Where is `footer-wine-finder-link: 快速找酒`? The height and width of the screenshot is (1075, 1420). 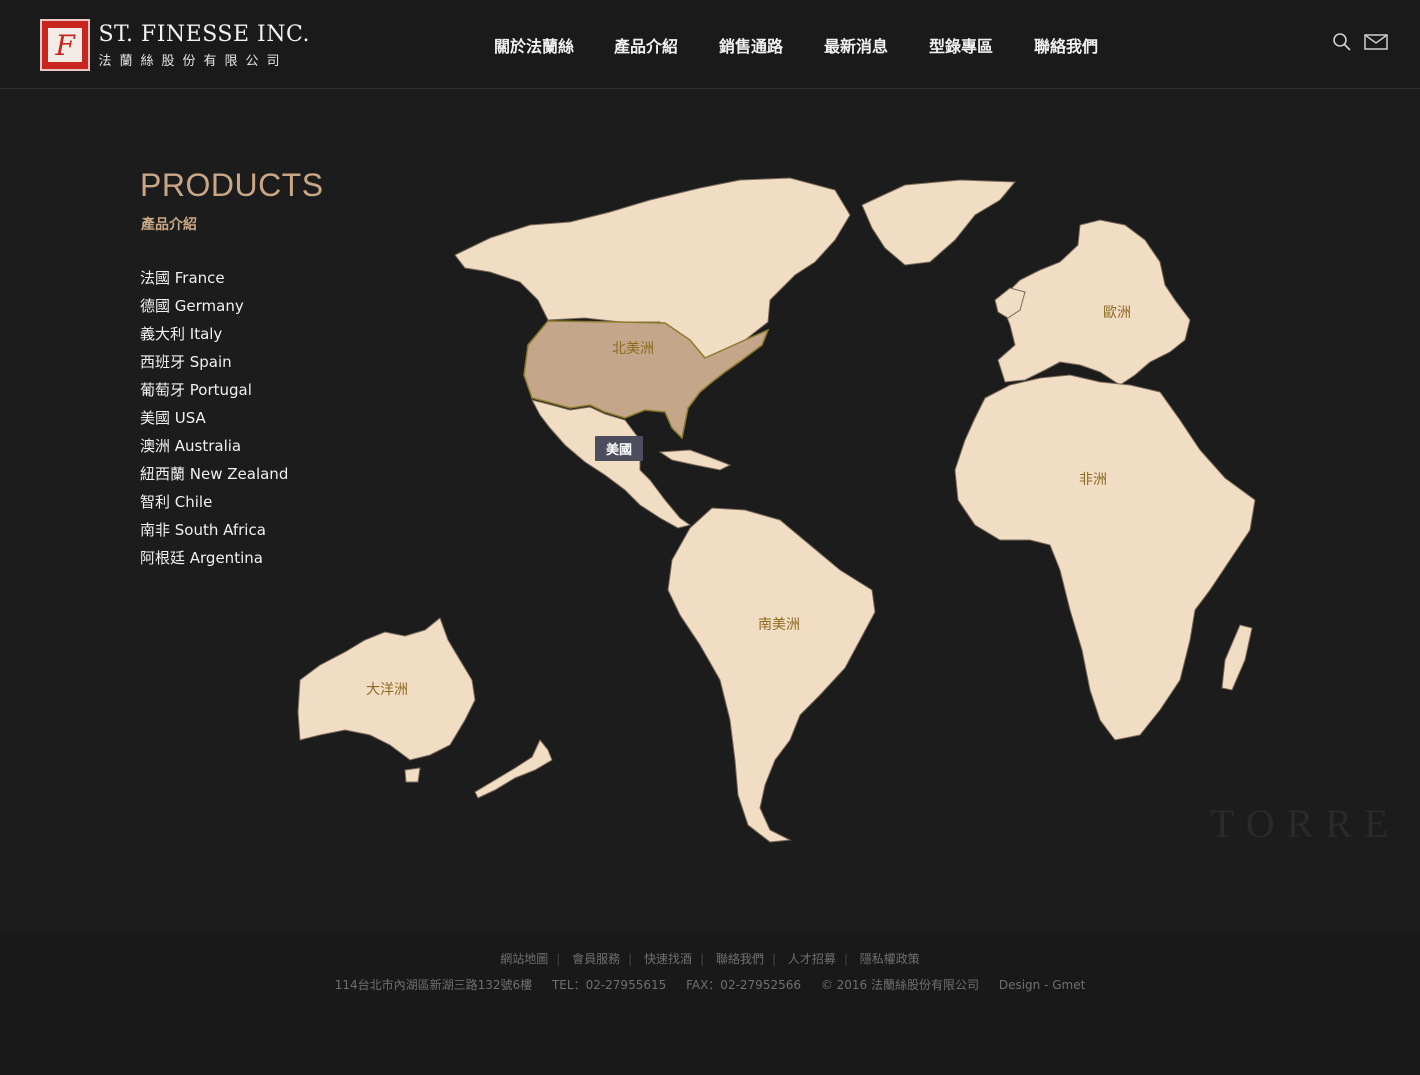
footer-wine-finder-link: 快速找酒 is located at coordinates (668, 959).